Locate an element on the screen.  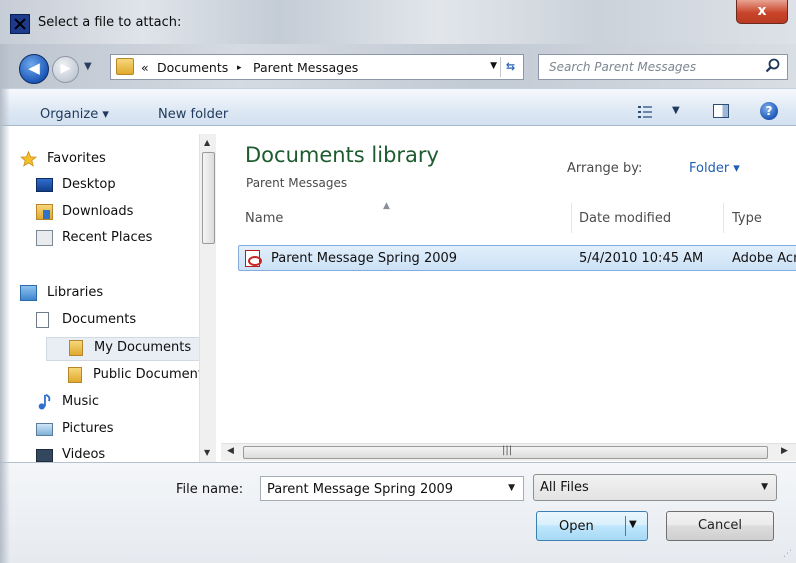
app-icon is located at coordinates (20, 24).